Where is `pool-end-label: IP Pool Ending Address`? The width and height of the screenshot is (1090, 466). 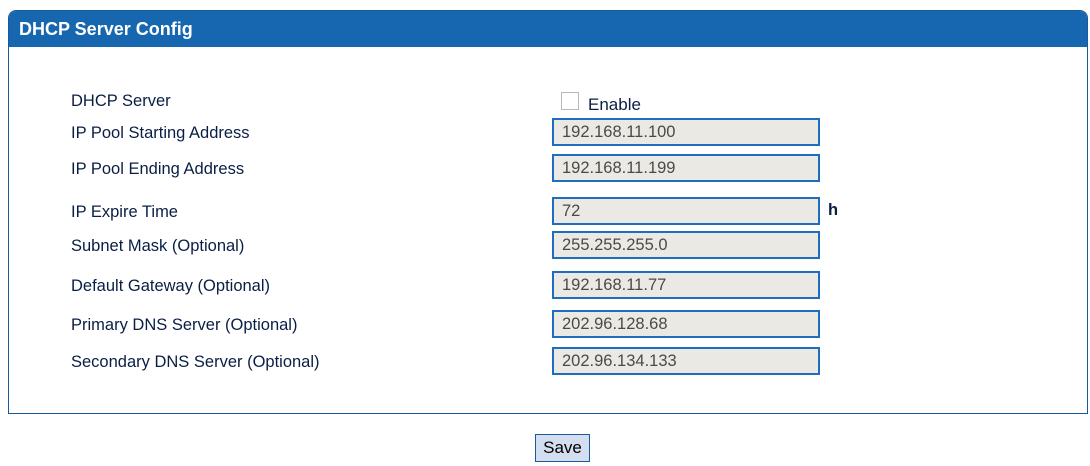
pool-end-label: IP Pool Ending Address is located at coordinates (158, 169).